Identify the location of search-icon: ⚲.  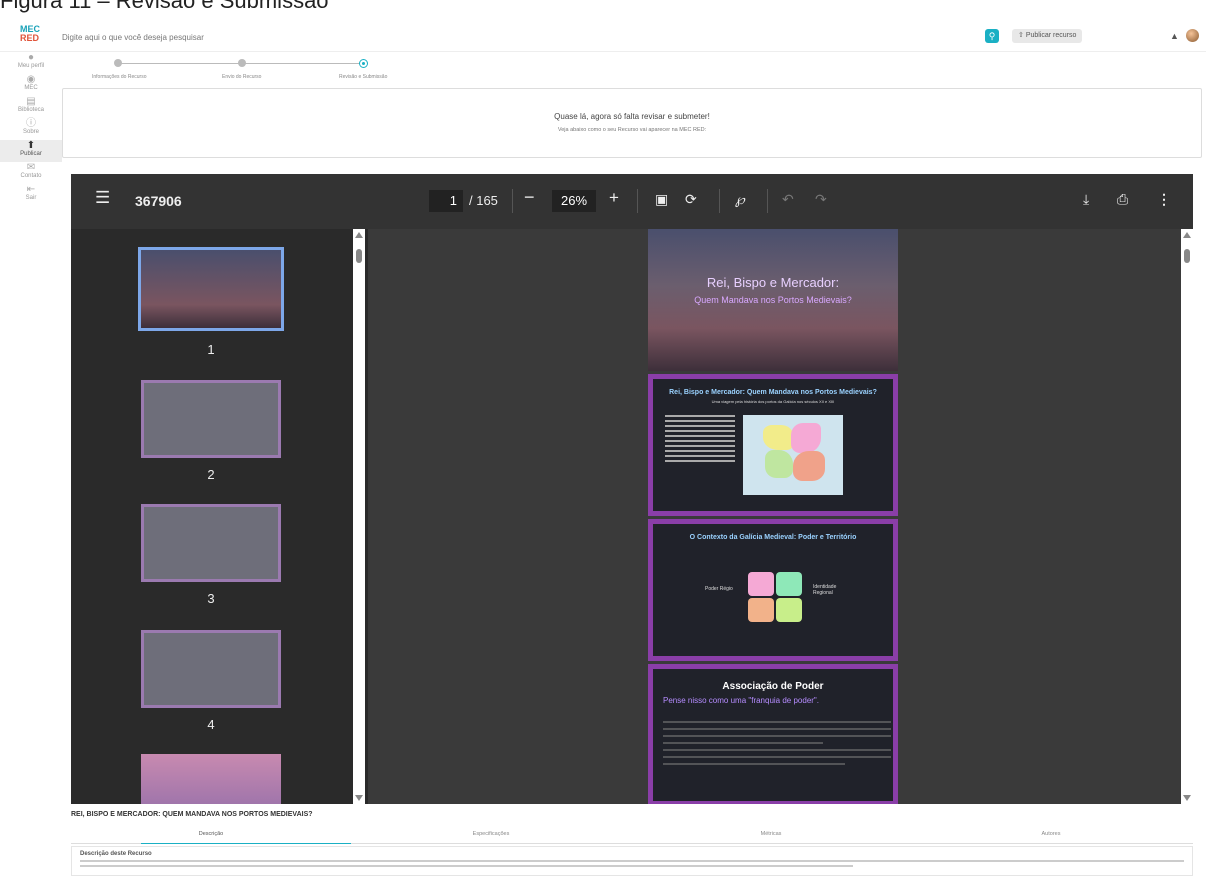
(992, 36).